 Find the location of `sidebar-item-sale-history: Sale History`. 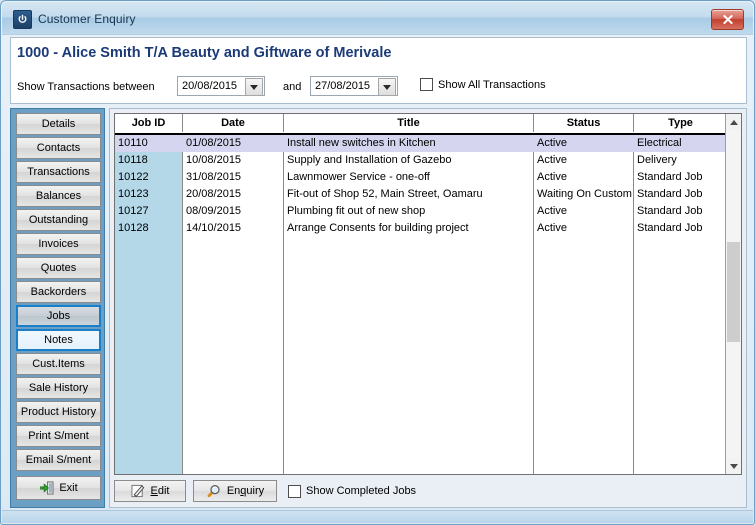

sidebar-item-sale-history: Sale History is located at coordinates (58, 388).